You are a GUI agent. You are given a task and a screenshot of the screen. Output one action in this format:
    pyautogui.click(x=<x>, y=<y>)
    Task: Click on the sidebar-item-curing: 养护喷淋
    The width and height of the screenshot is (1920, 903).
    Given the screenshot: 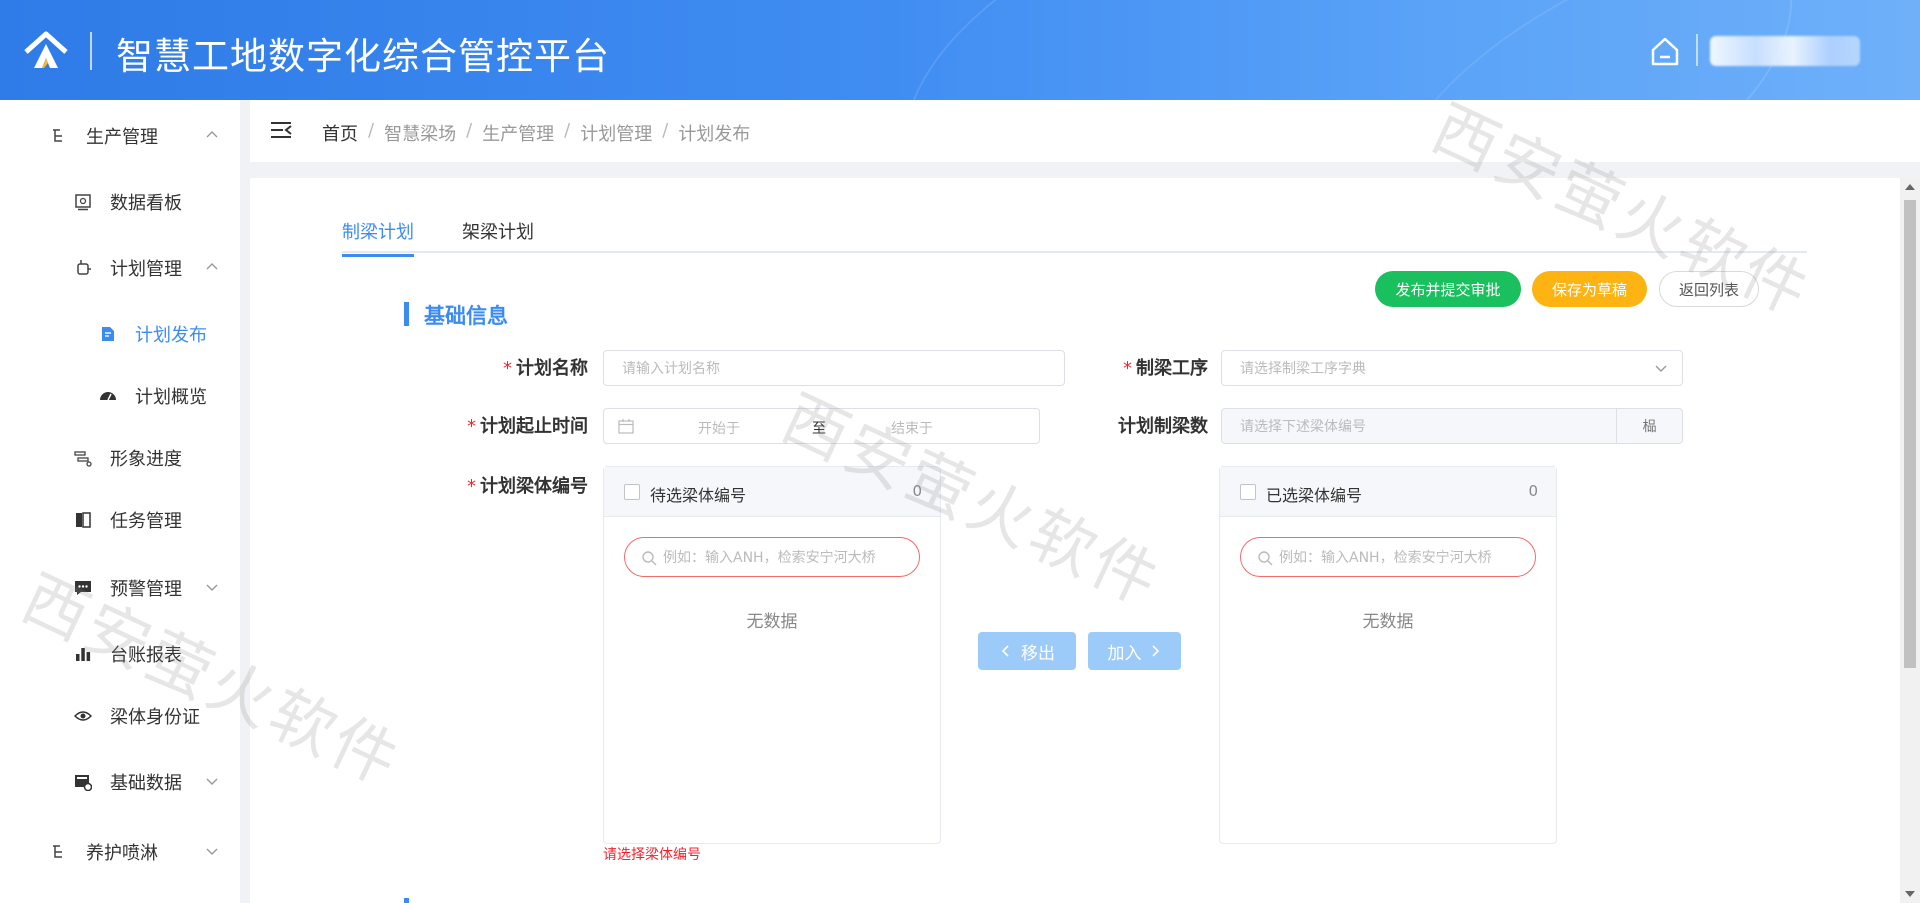 What is the action you would take?
    pyautogui.click(x=120, y=852)
    